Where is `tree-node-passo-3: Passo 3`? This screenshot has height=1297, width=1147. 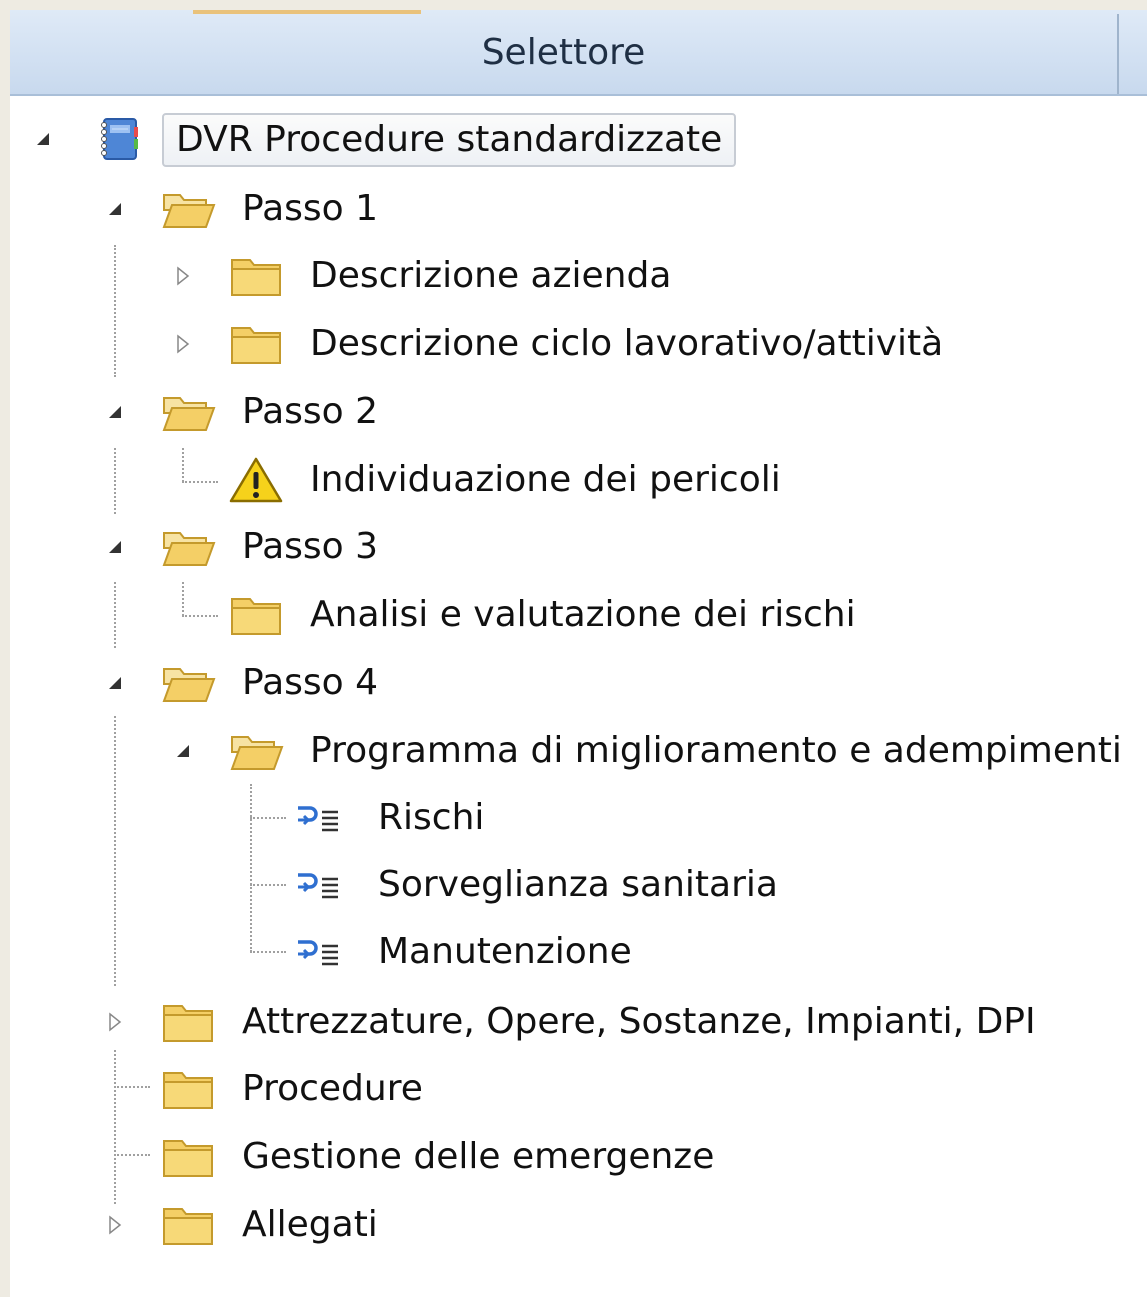 tree-node-passo-3: Passo 3 is located at coordinates (578, 547).